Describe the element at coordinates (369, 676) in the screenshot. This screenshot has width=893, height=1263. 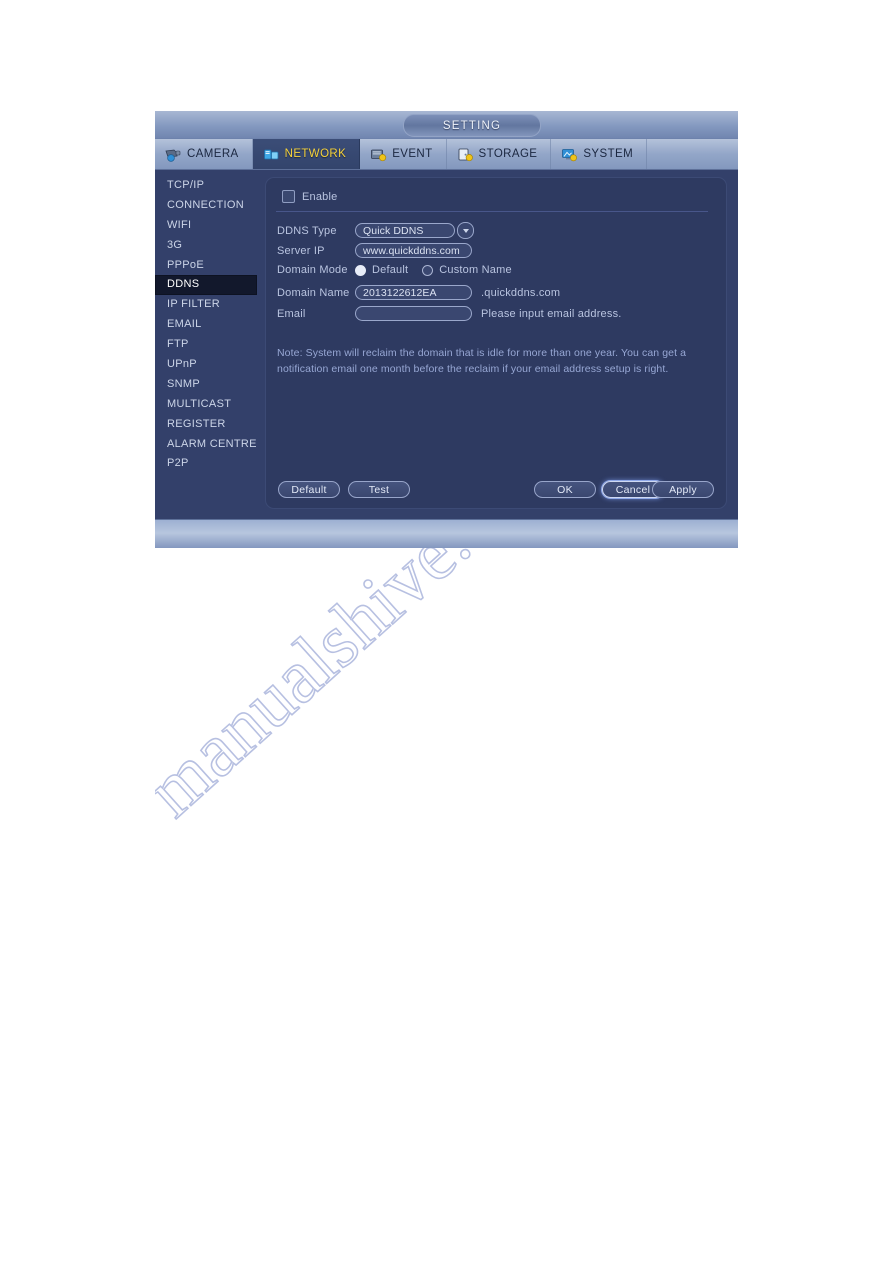
I see `watermark-text: manualshive.com` at that location.